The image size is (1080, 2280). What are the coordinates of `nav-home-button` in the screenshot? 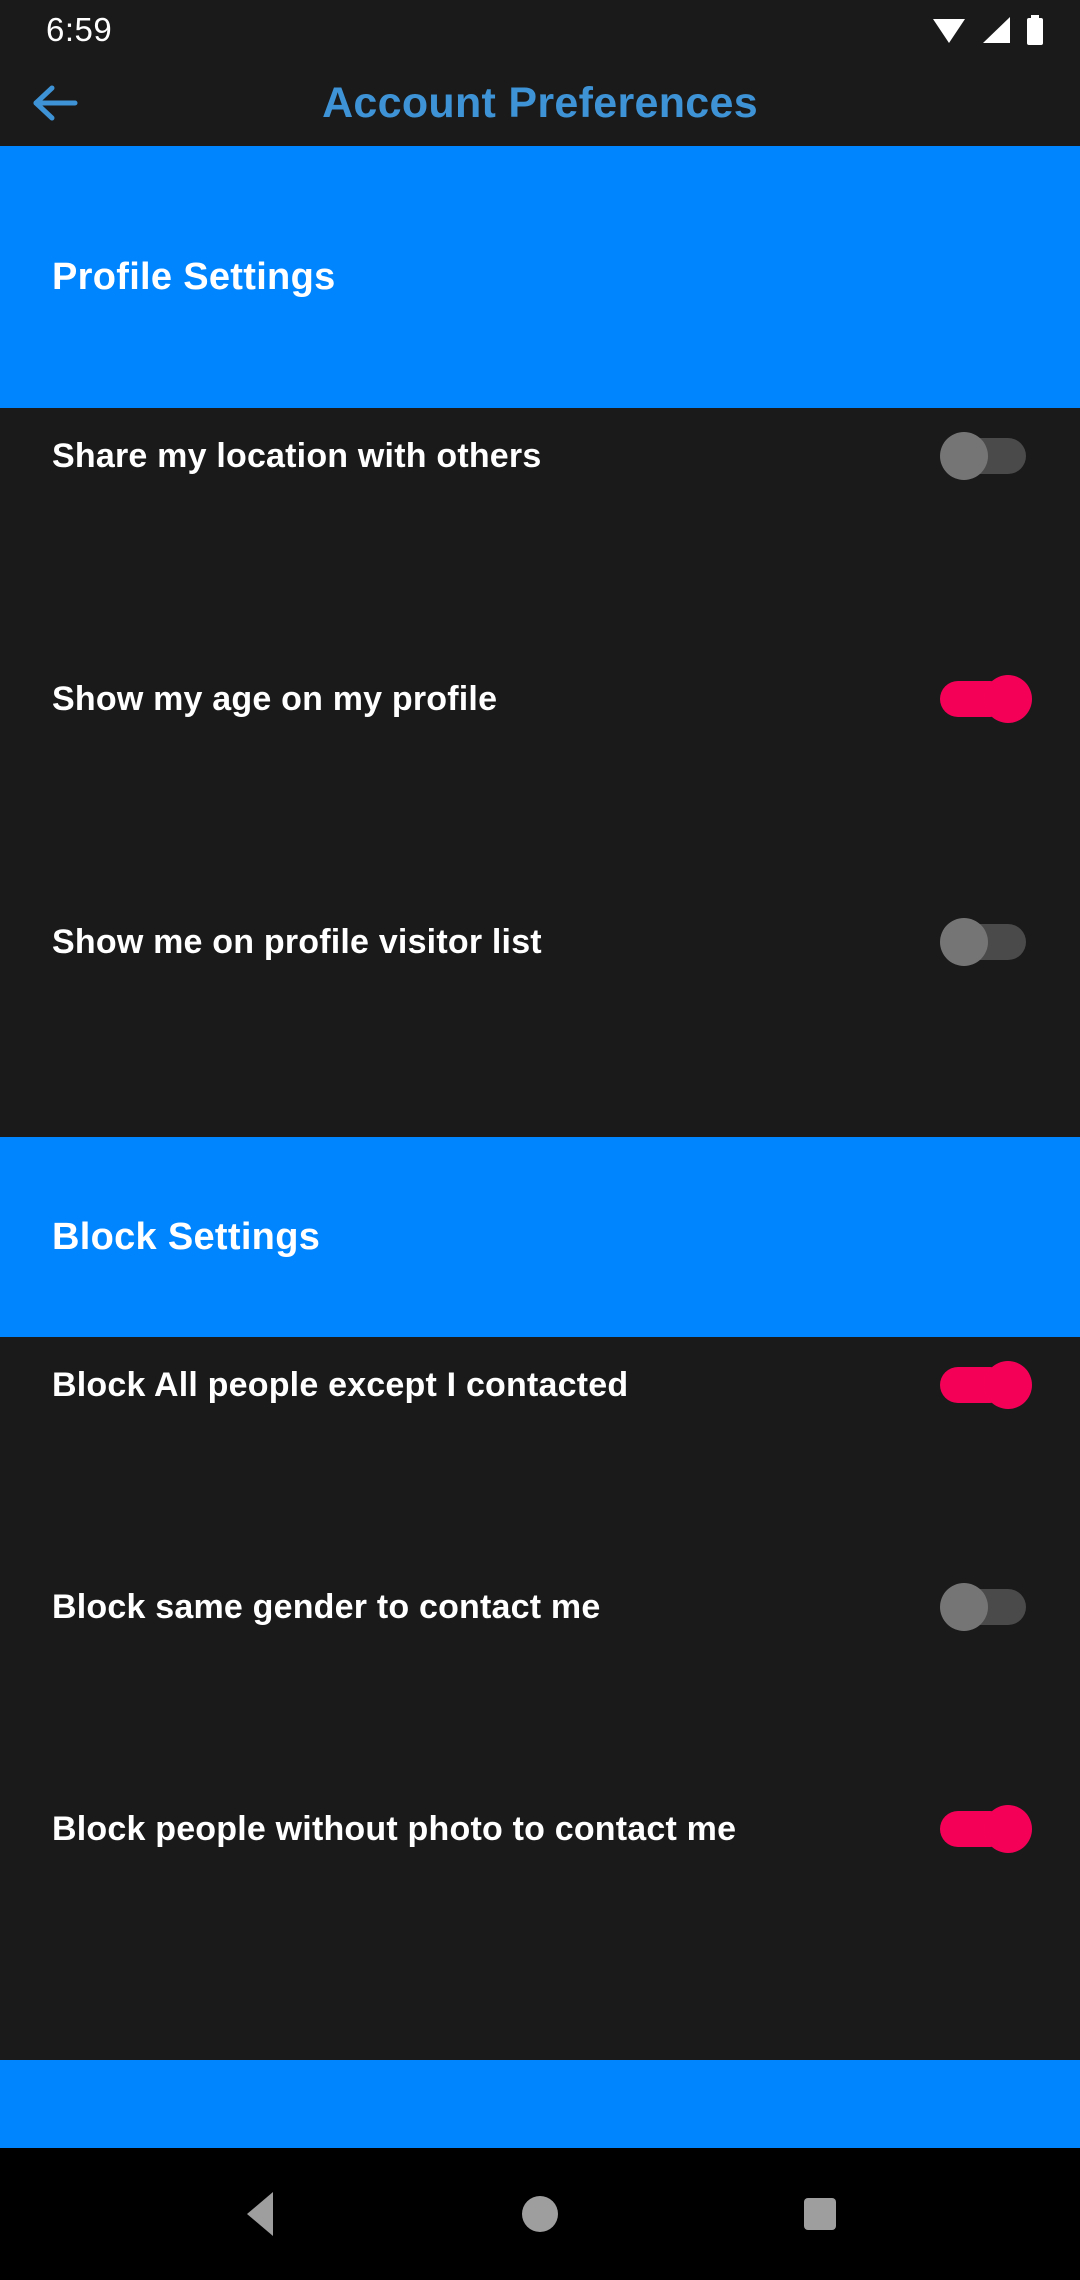 It's located at (540, 2214).